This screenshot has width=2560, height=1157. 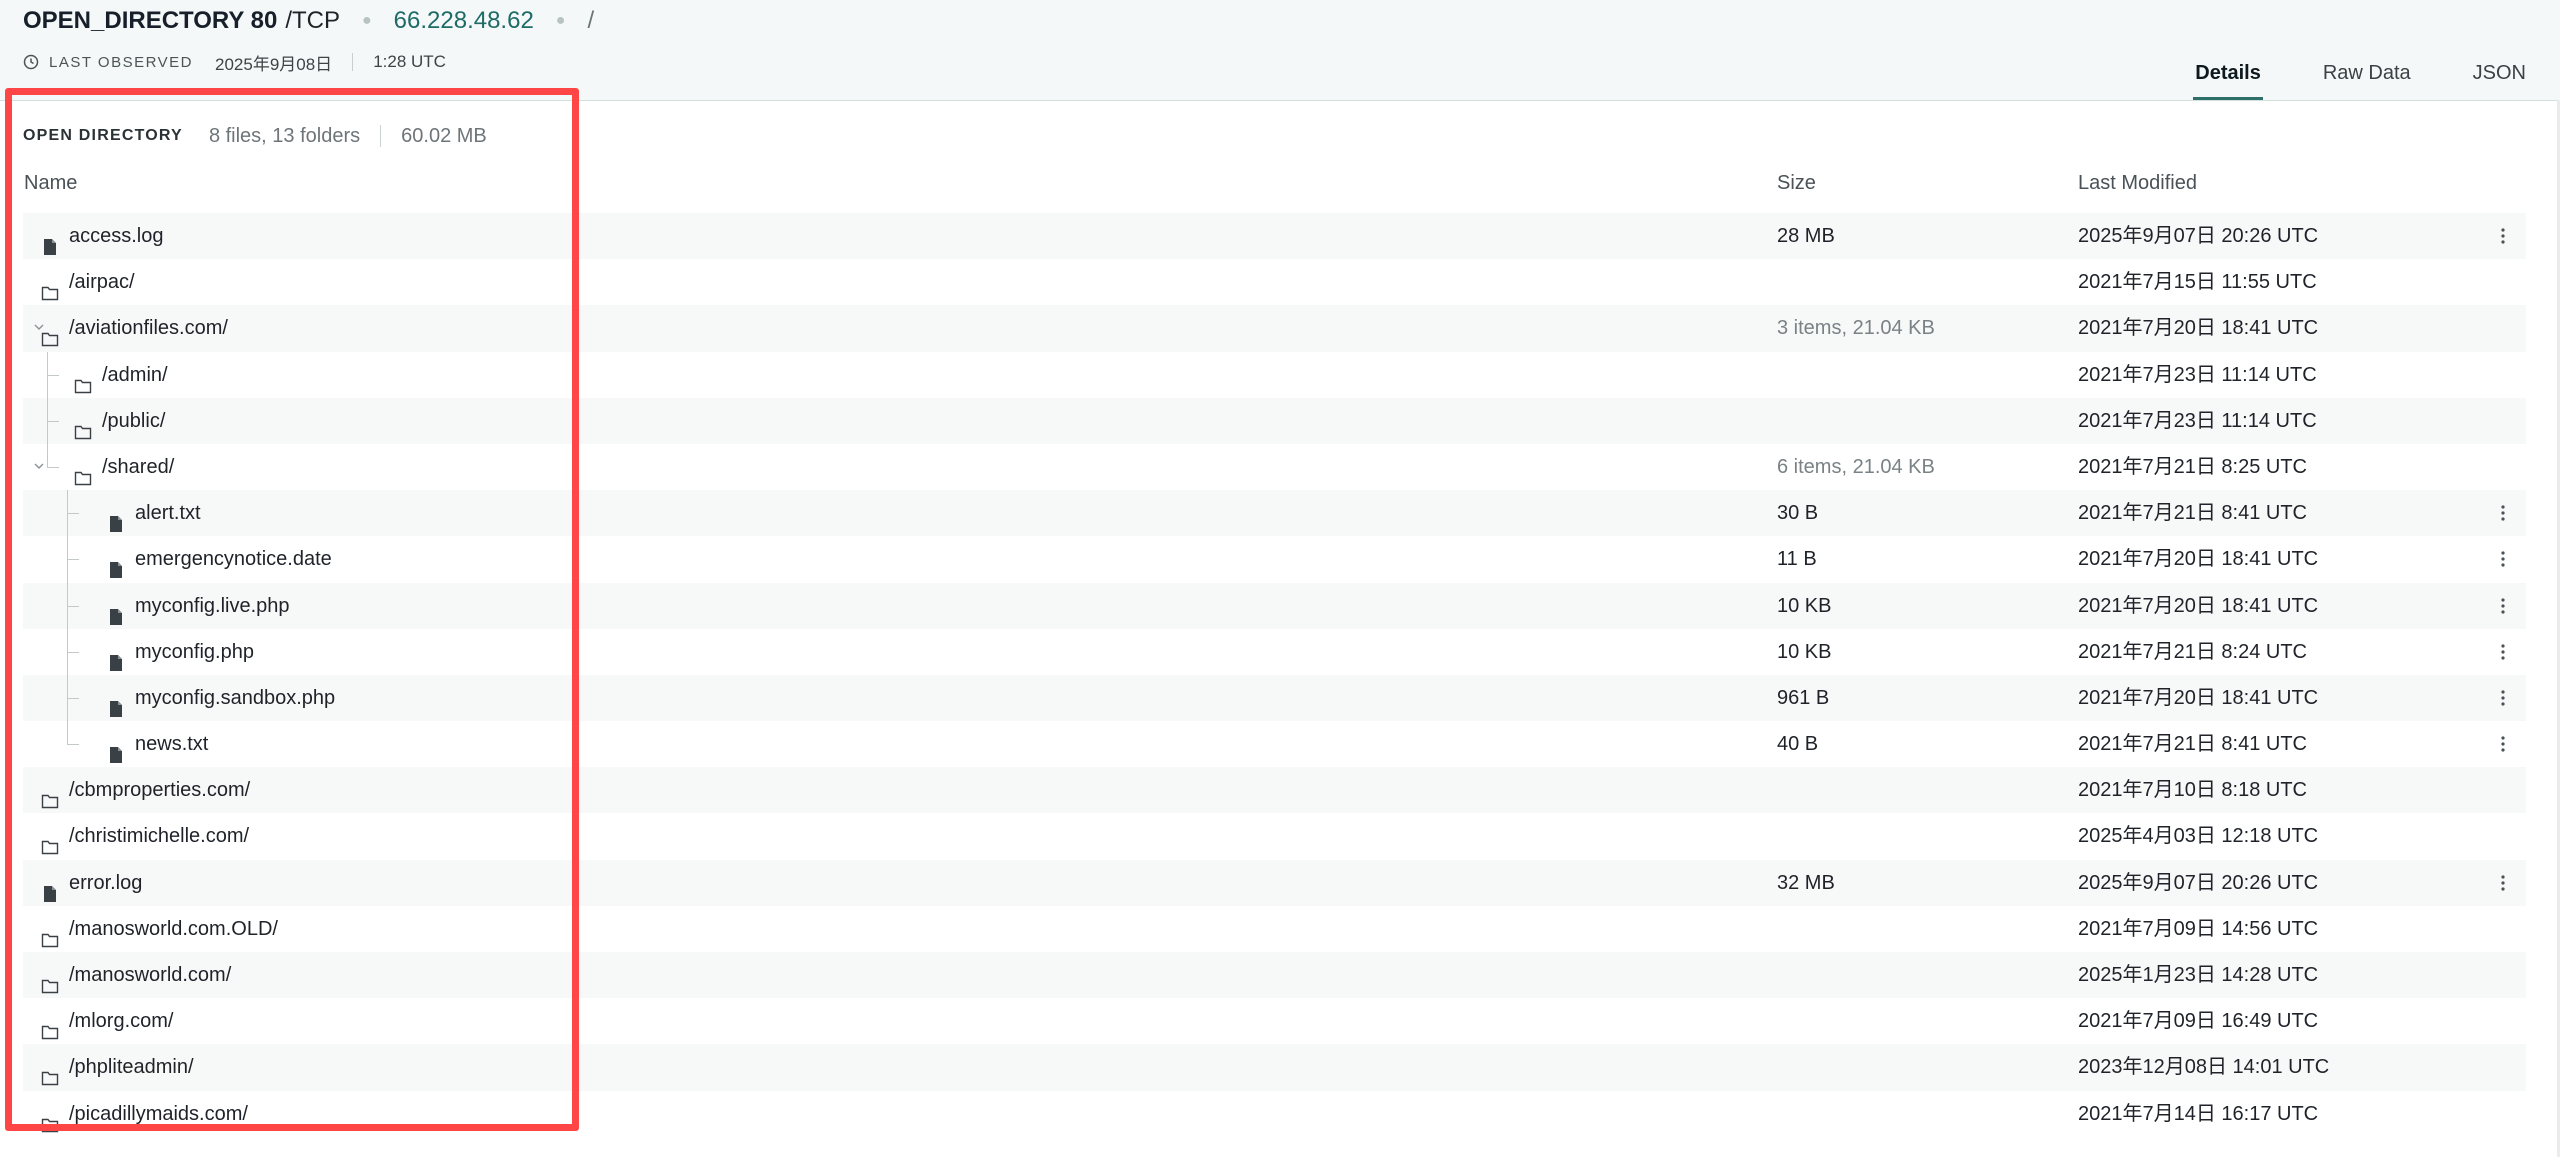 I want to click on entry-name: /manosworld.com.OLD/, so click(x=173, y=929).